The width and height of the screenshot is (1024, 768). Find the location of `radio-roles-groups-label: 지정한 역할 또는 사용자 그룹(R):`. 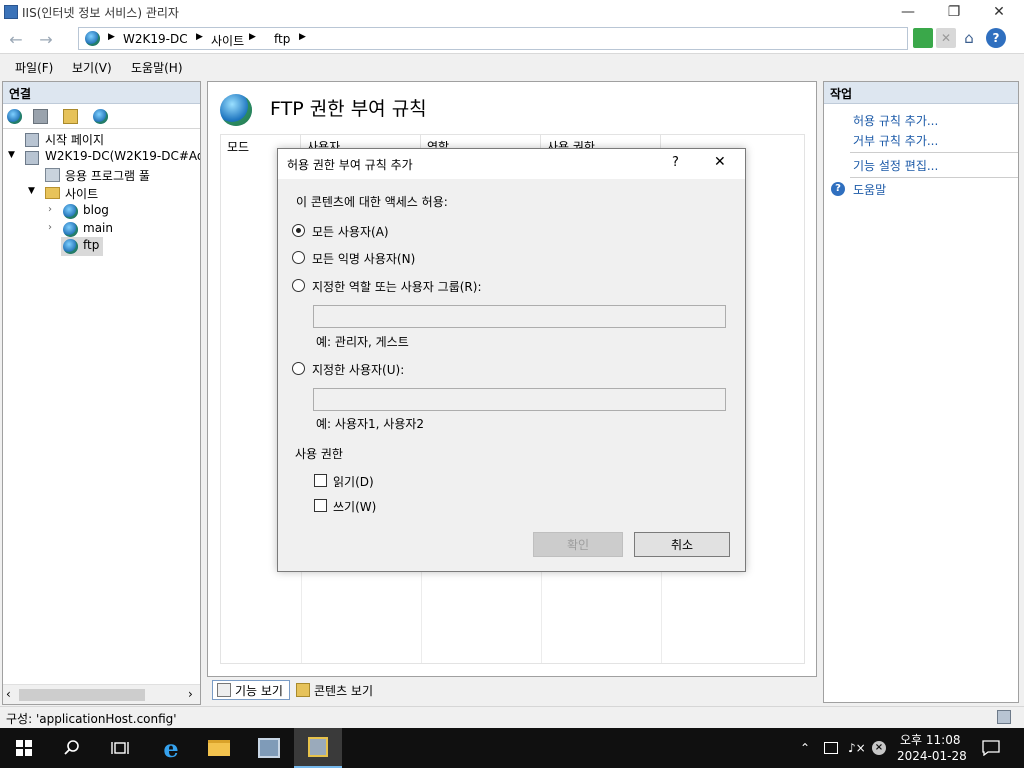

radio-roles-groups-label: 지정한 역할 또는 사용자 그룹(R): is located at coordinates (396, 286).